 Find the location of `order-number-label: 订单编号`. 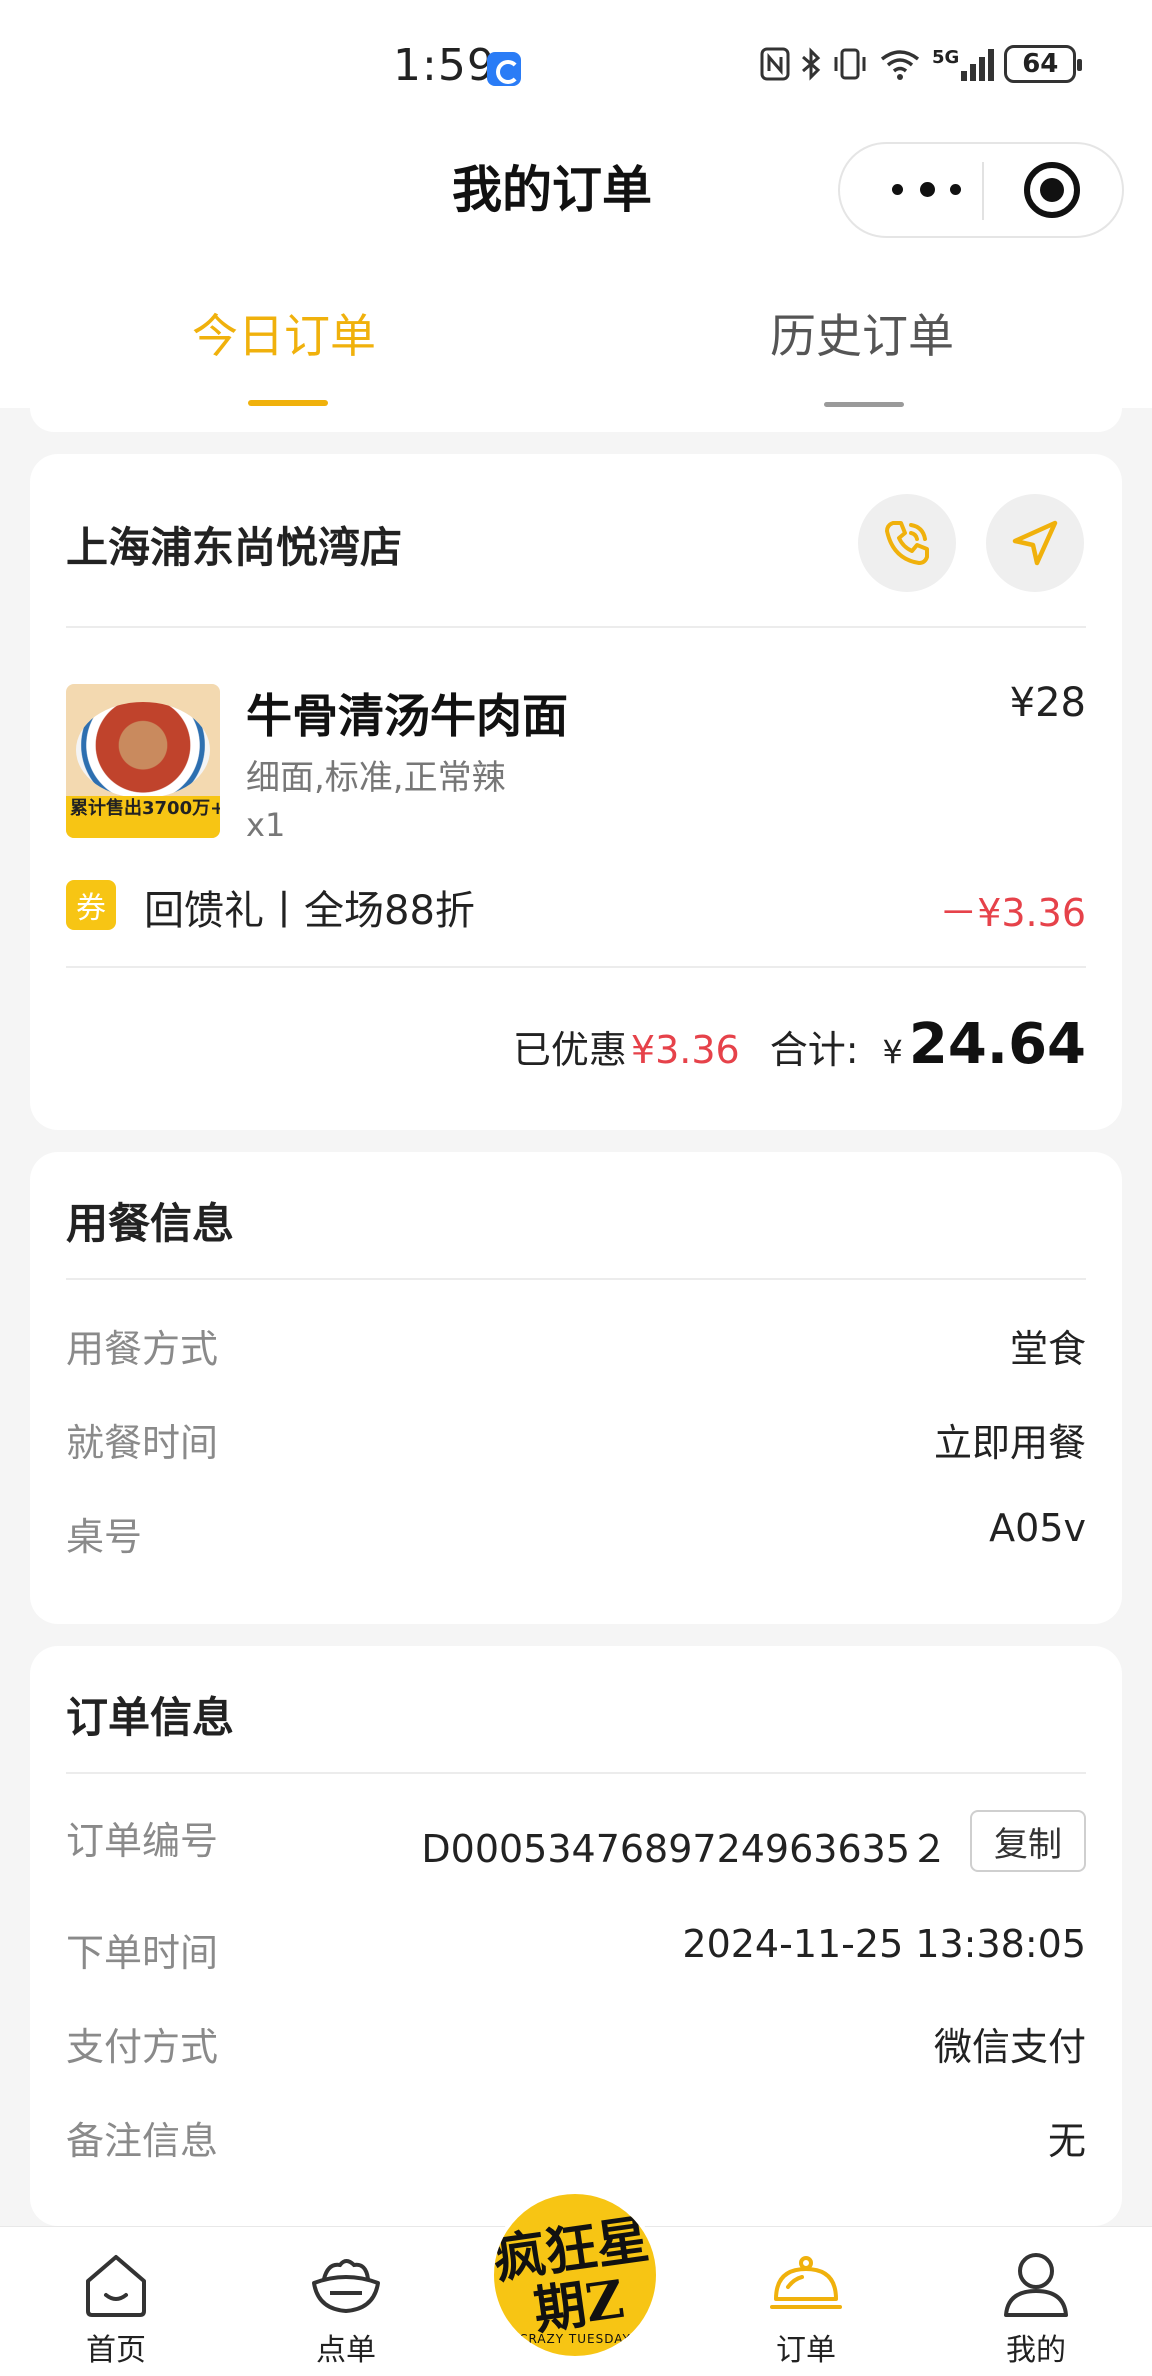

order-number-label: 订单编号 is located at coordinates (142, 1841).